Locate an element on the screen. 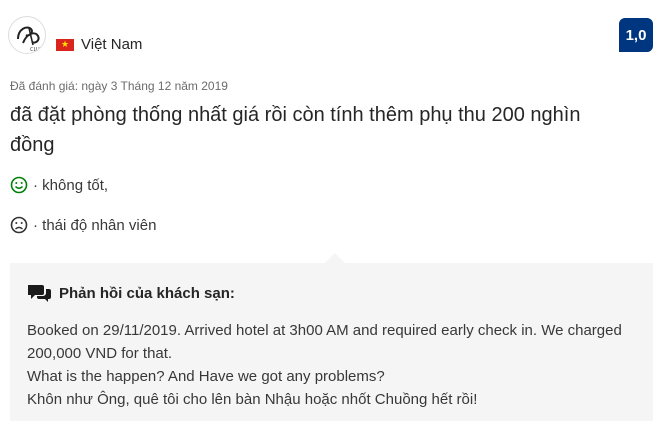 The image size is (660, 424). positive-text: · không tốt, is located at coordinates (71, 185).